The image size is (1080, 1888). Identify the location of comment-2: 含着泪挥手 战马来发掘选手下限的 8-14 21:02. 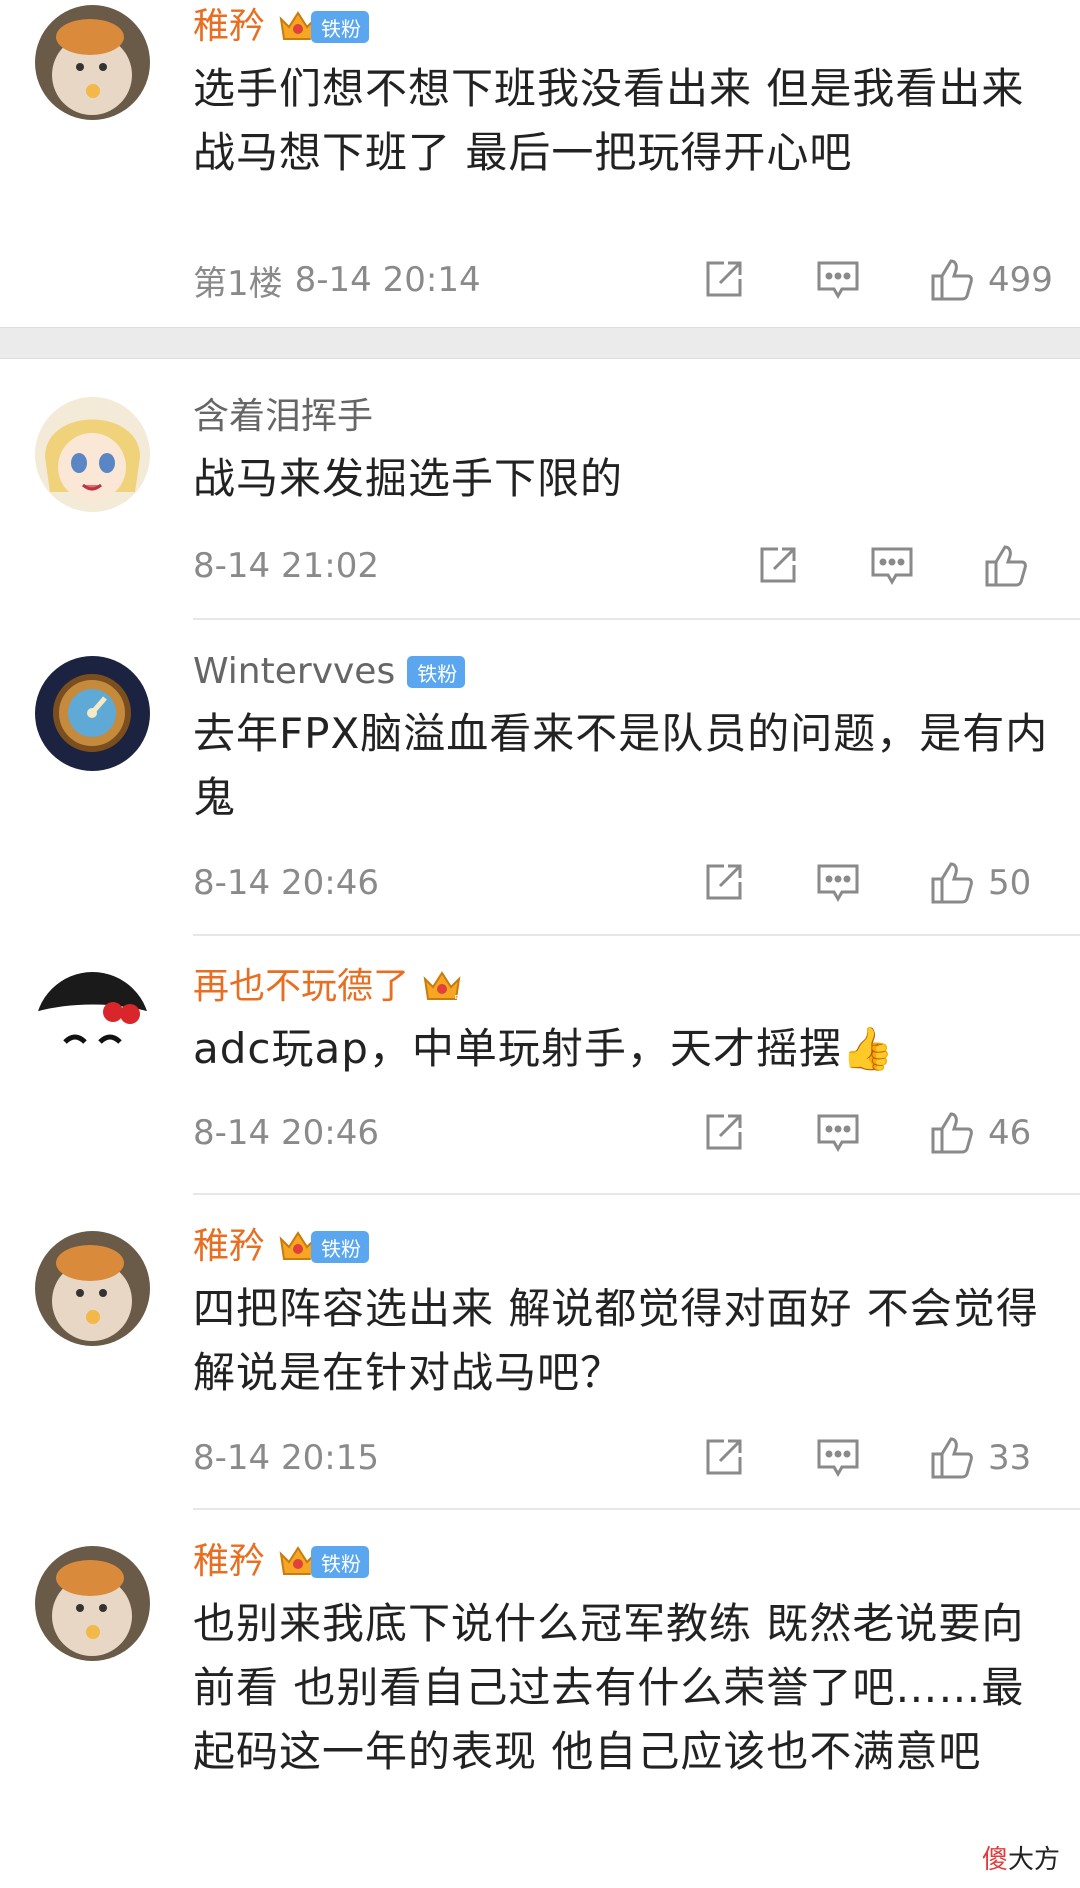
(540, 507).